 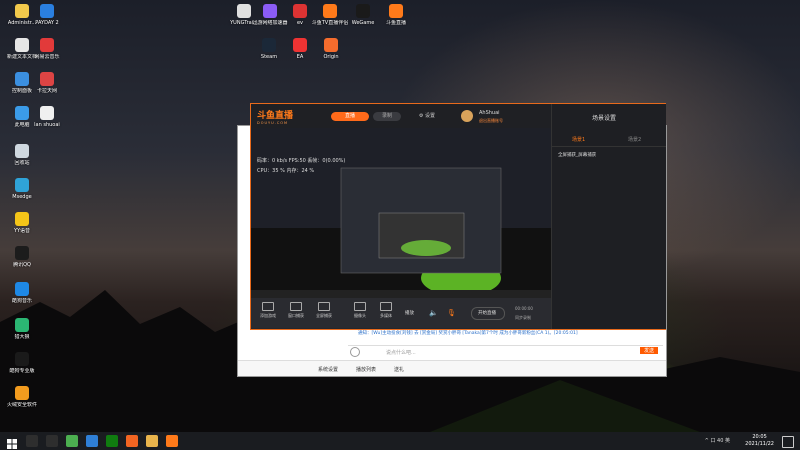 What do you see at coordinates (47, 57) in the screenshot?
I see `desktop-icon-label: 网易云音乐` at bounding box center [47, 57].